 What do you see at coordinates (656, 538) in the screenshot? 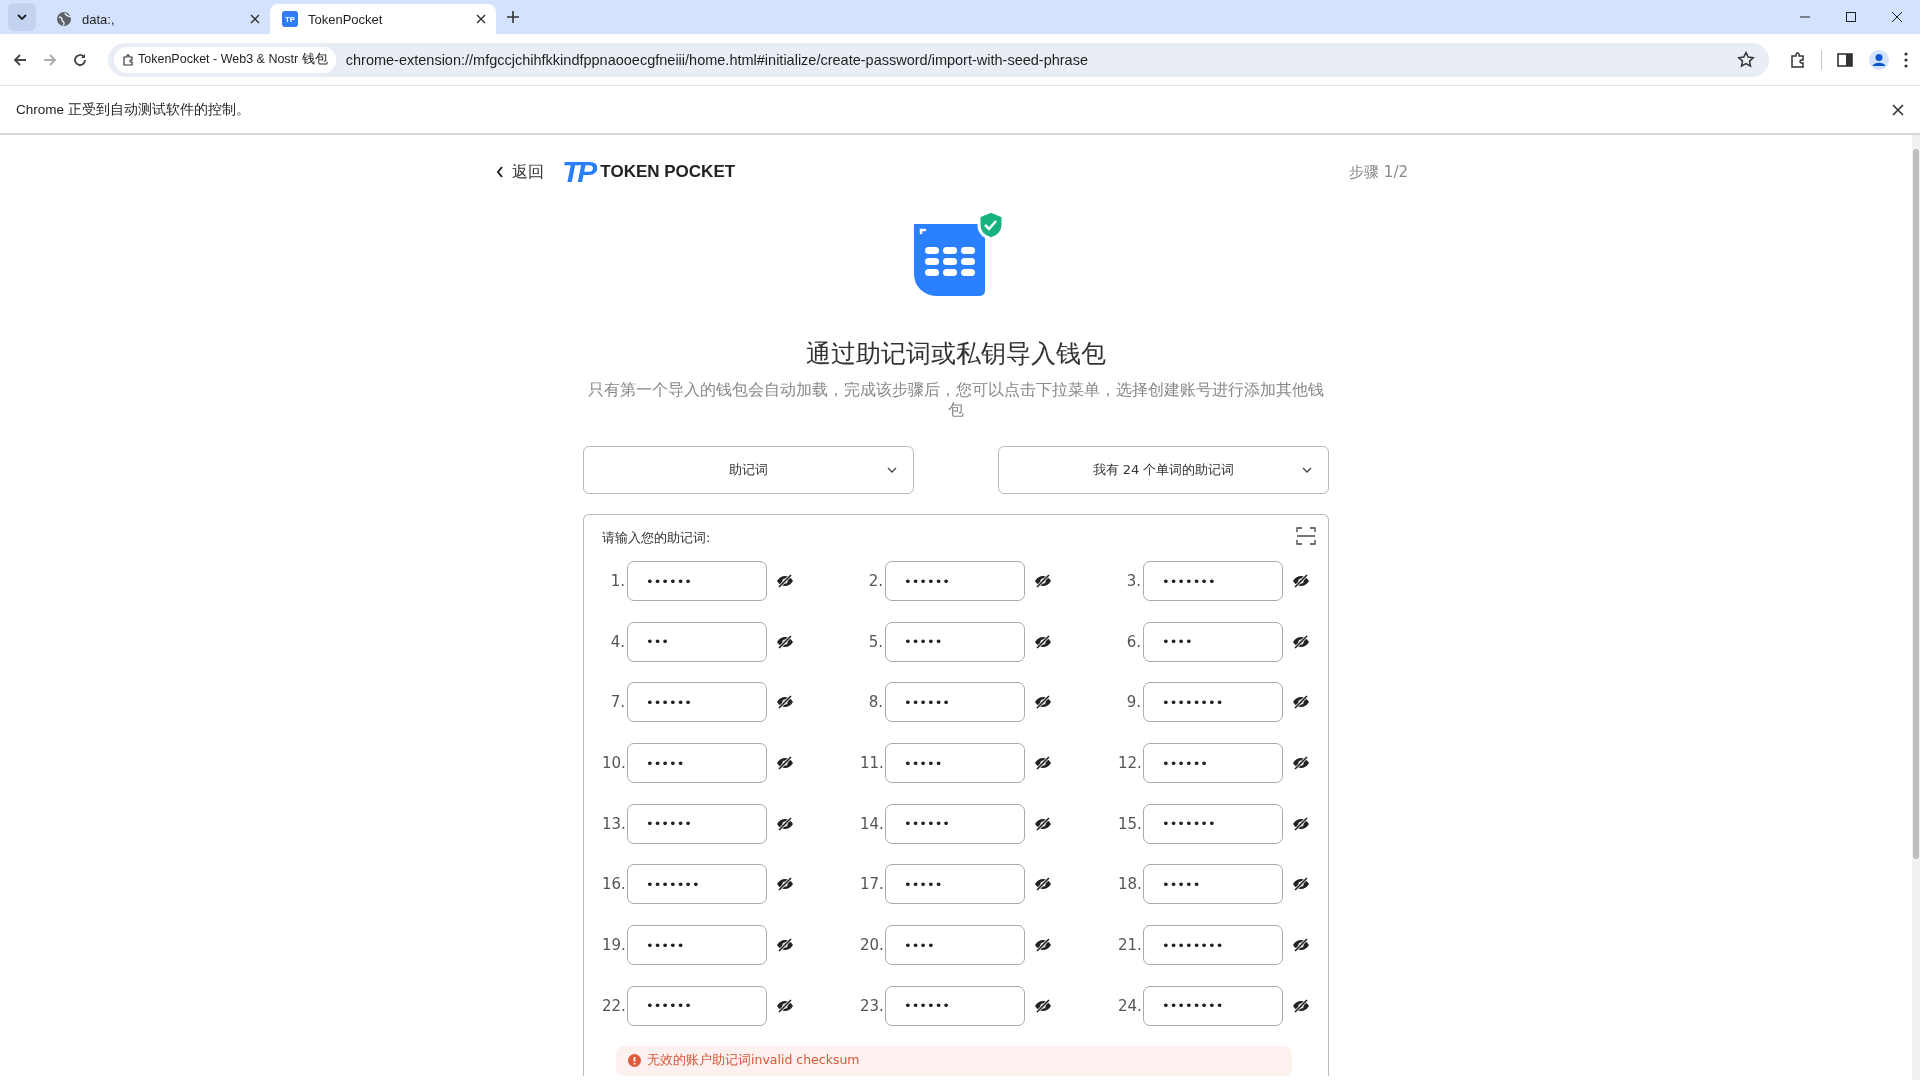
I see `phrase-label: 请输入您的助记词:` at bounding box center [656, 538].